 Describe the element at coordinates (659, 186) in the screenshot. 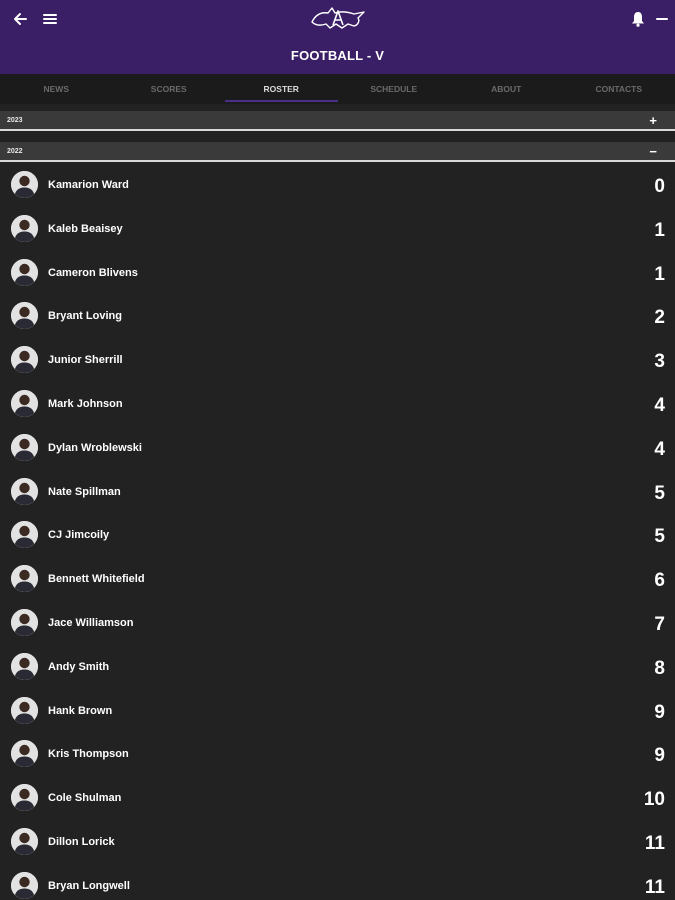

I see `player-number: 0` at that location.